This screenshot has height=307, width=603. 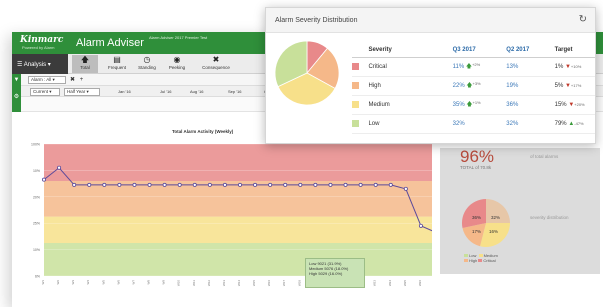 What do you see at coordinates (410, 105) in the screenshot?
I see `severity-name: Medium` at bounding box center [410, 105].